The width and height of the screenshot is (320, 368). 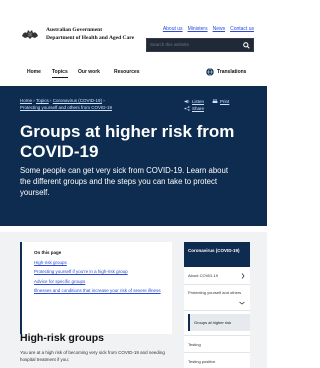 I want to click on nav-home: Home, so click(x=34, y=72).